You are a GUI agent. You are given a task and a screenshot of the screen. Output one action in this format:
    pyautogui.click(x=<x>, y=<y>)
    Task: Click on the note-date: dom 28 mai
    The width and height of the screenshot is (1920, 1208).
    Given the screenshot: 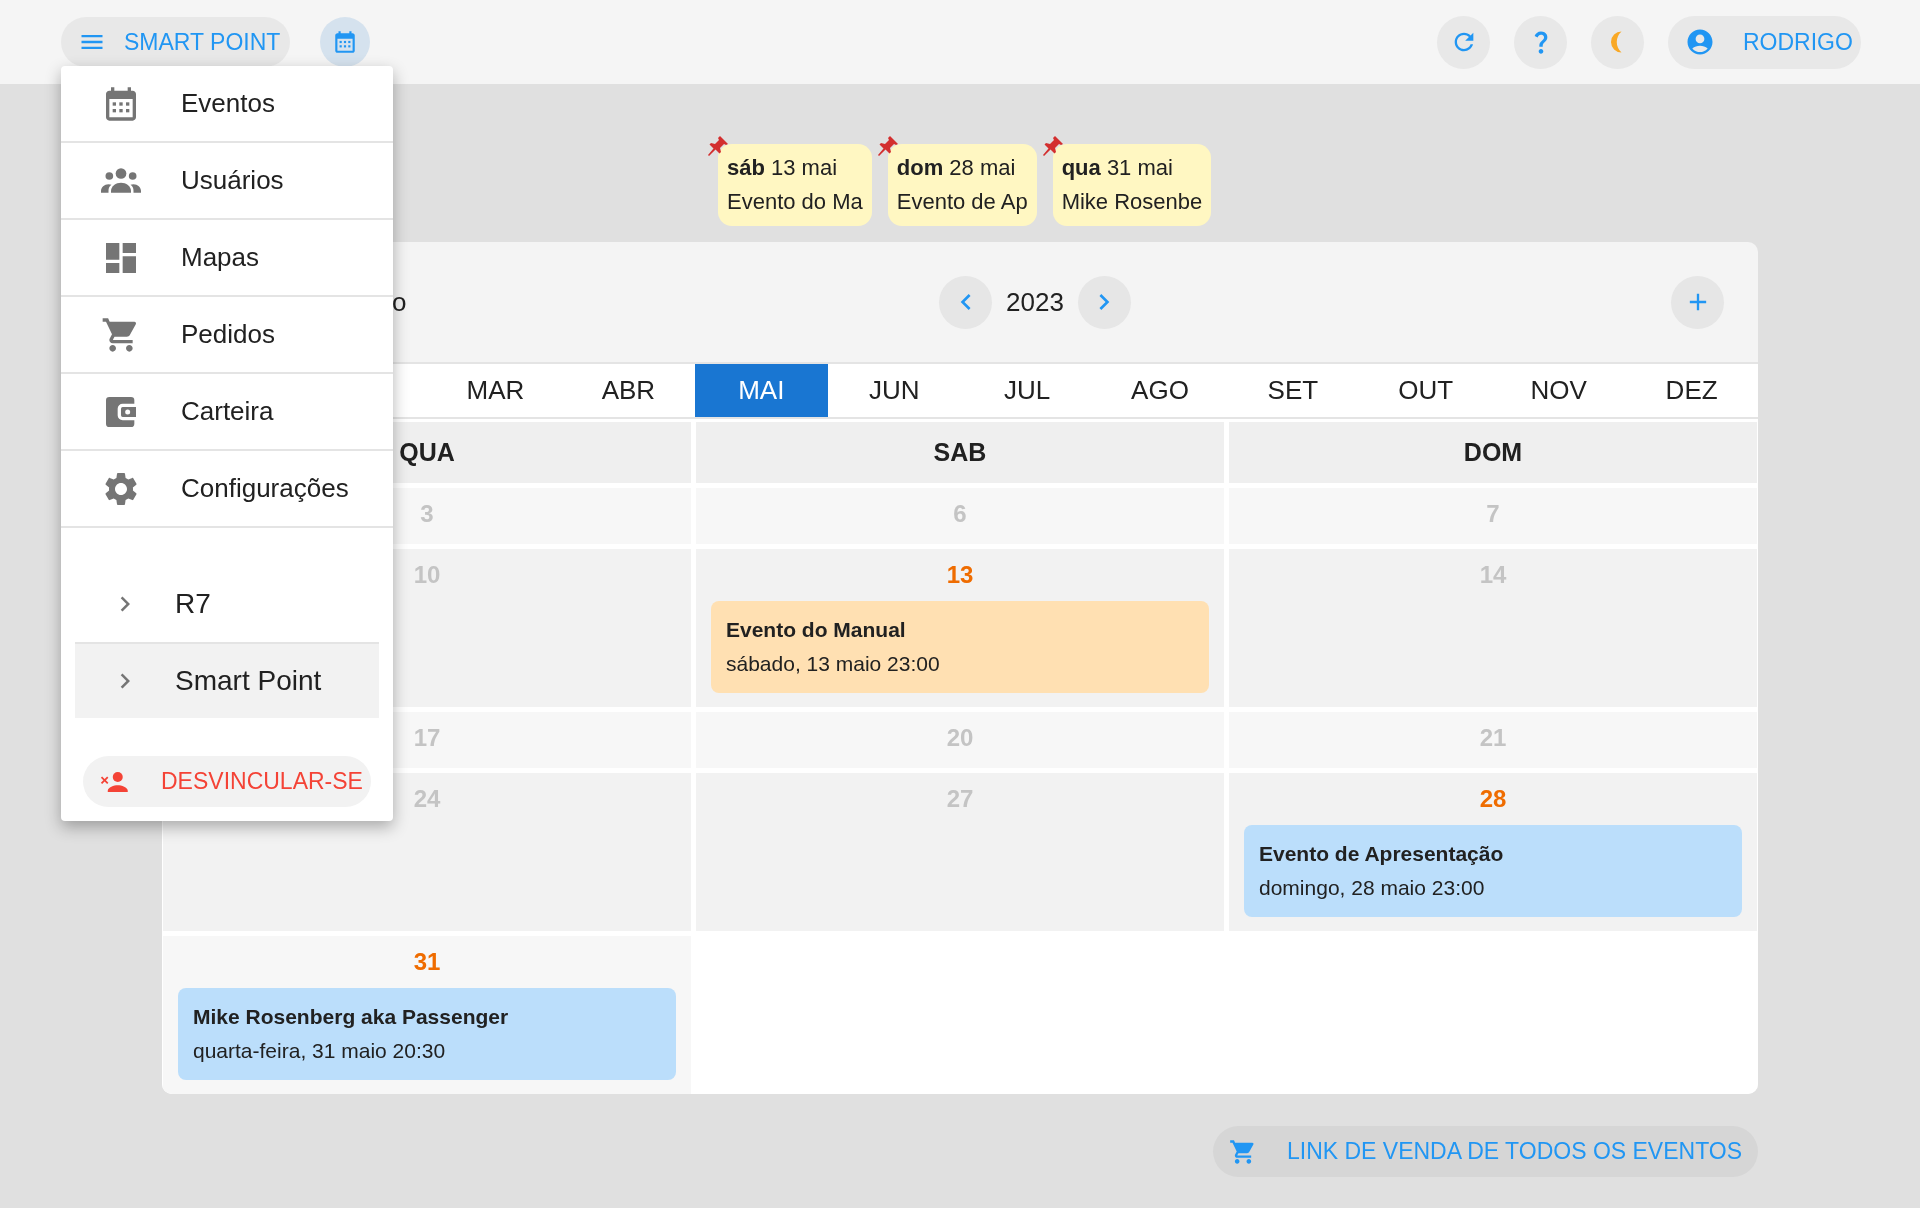 What is the action you would take?
    pyautogui.click(x=956, y=168)
    